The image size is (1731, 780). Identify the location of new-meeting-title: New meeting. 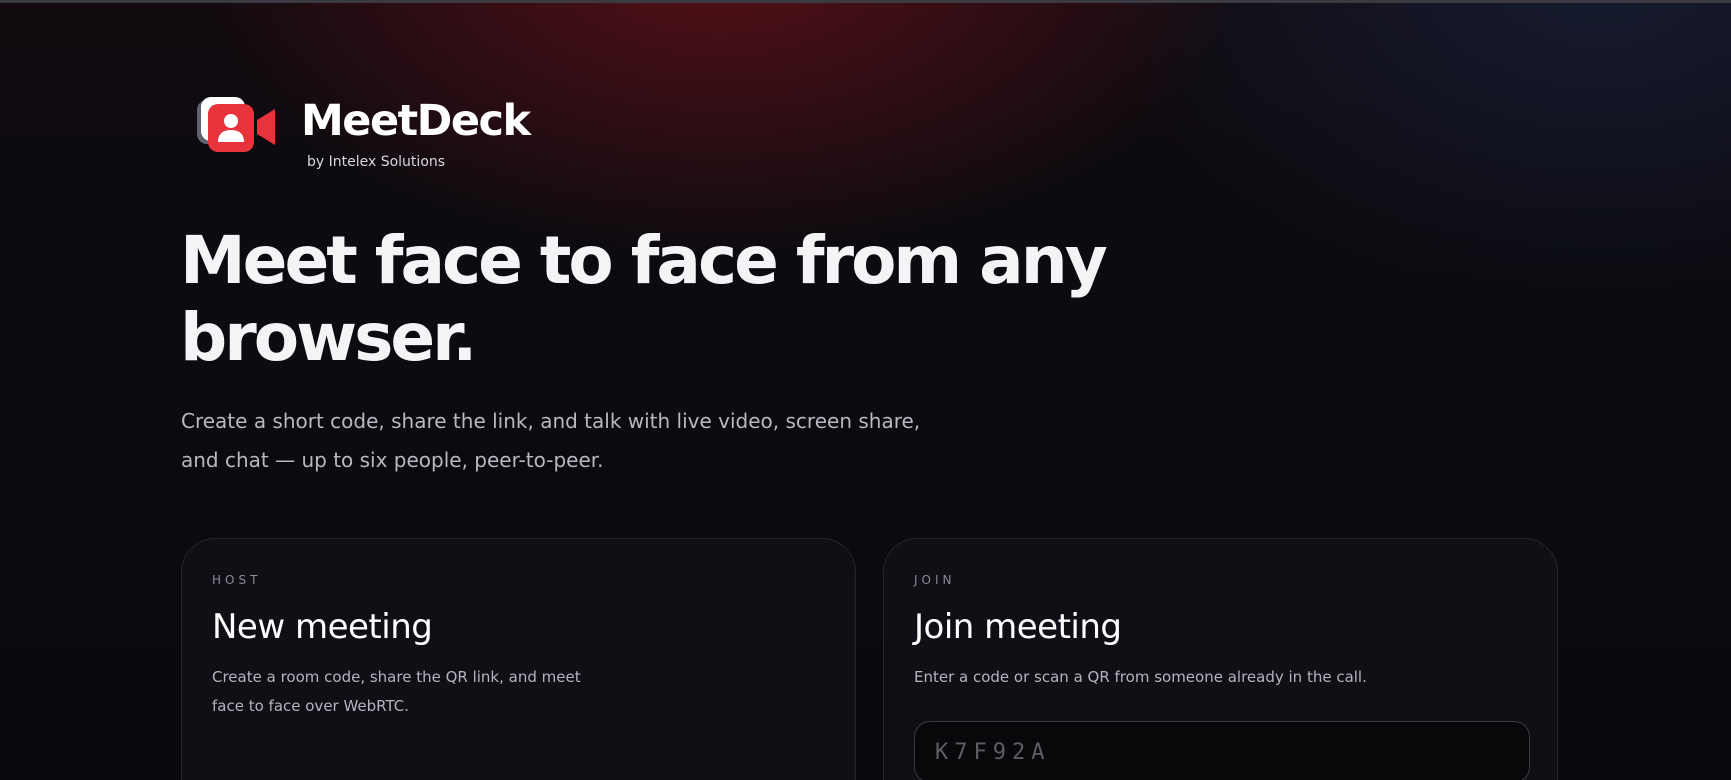
(322, 627).